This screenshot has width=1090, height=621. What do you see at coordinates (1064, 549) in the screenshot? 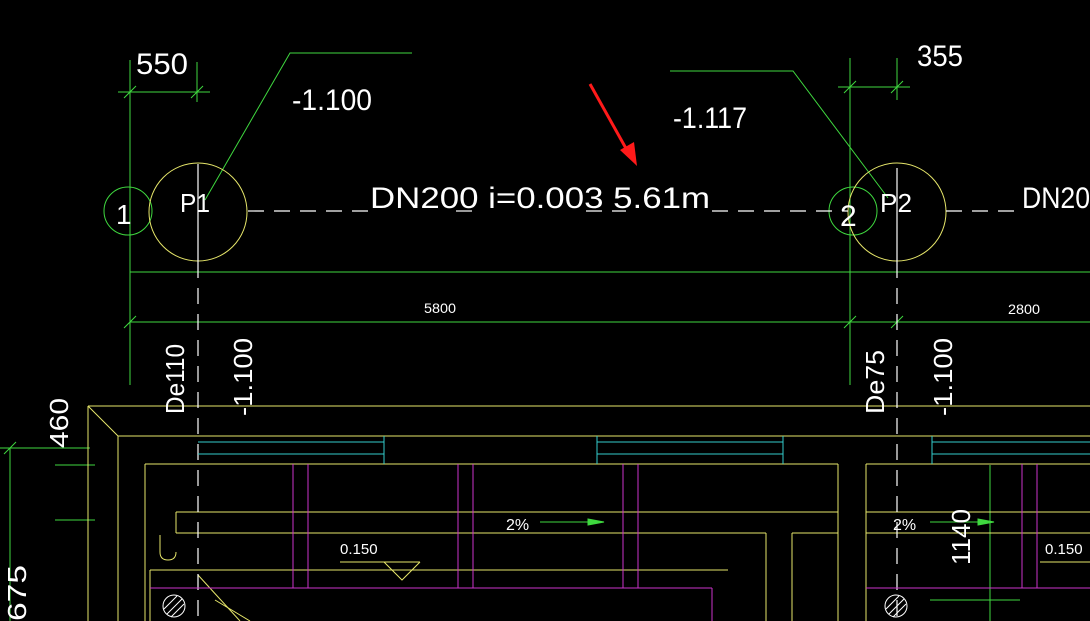
I see `level-label-2: 0.150` at bounding box center [1064, 549].